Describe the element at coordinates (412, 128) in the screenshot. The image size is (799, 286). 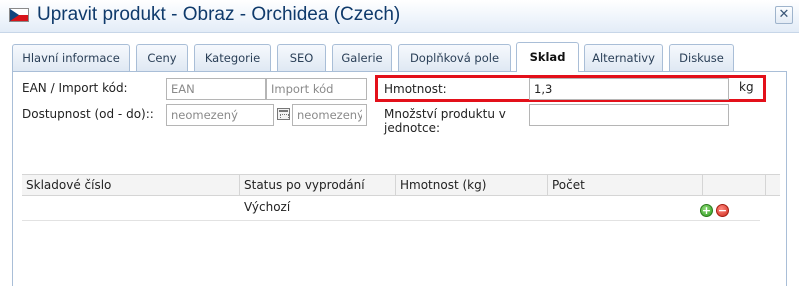
I see `quantity-label-line2: jednotce:` at that location.